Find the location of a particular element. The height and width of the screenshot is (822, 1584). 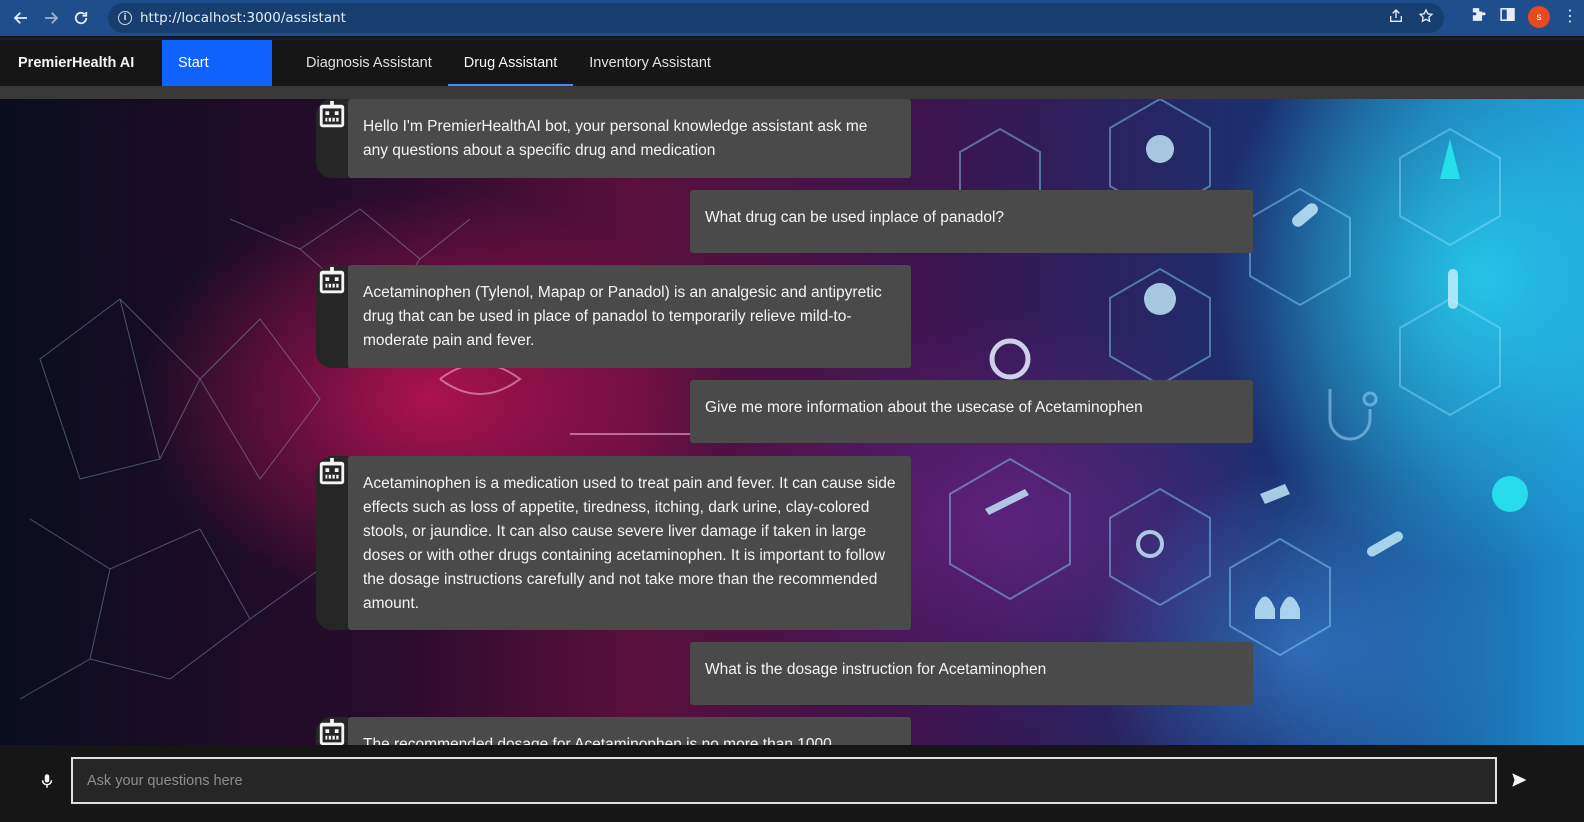

extensions-icon is located at coordinates (1478, 17).